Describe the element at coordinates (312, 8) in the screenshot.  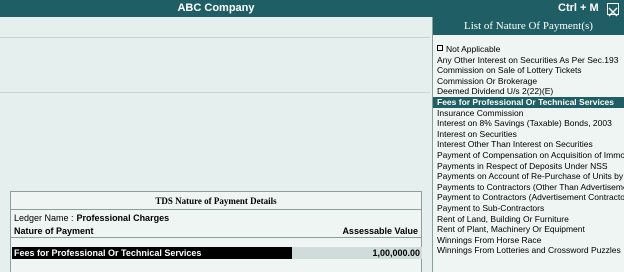
I see `title-bar: ABC Company Ctrl + M` at that location.